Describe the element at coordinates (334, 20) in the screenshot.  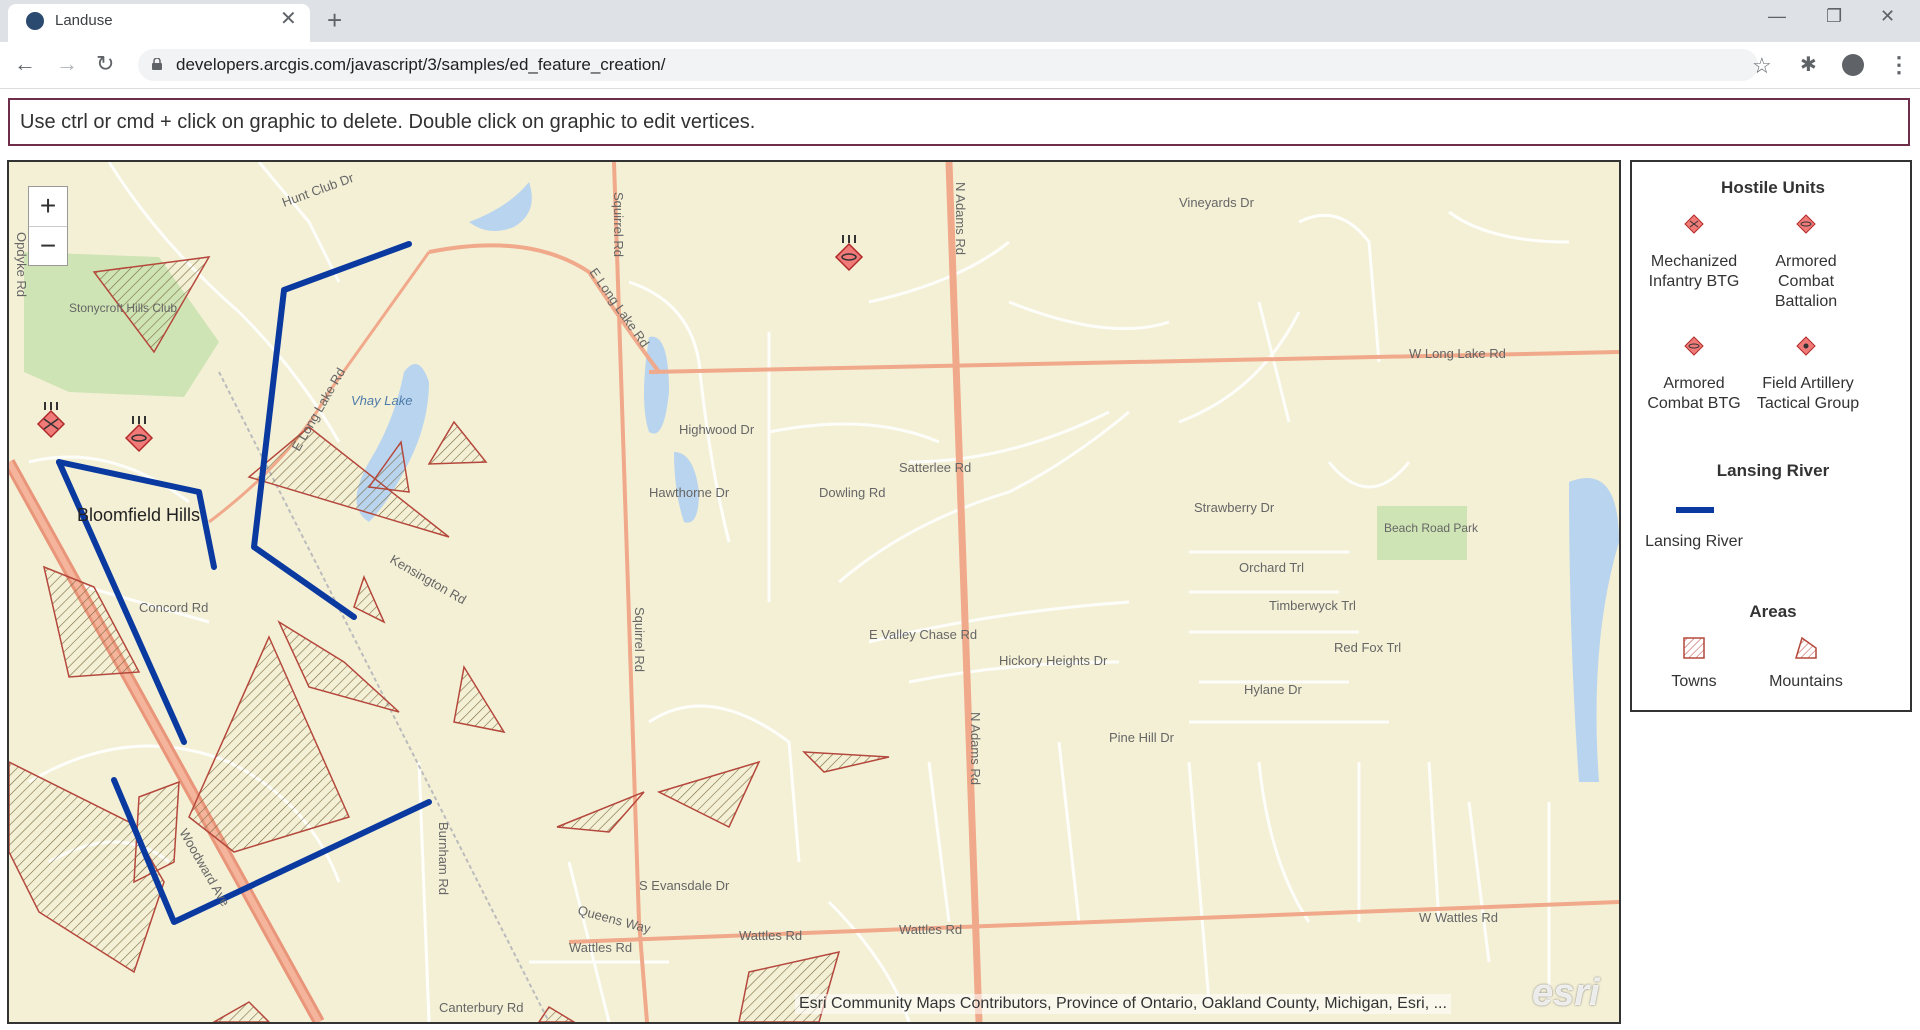
I see `new-tab-icon: +` at that location.